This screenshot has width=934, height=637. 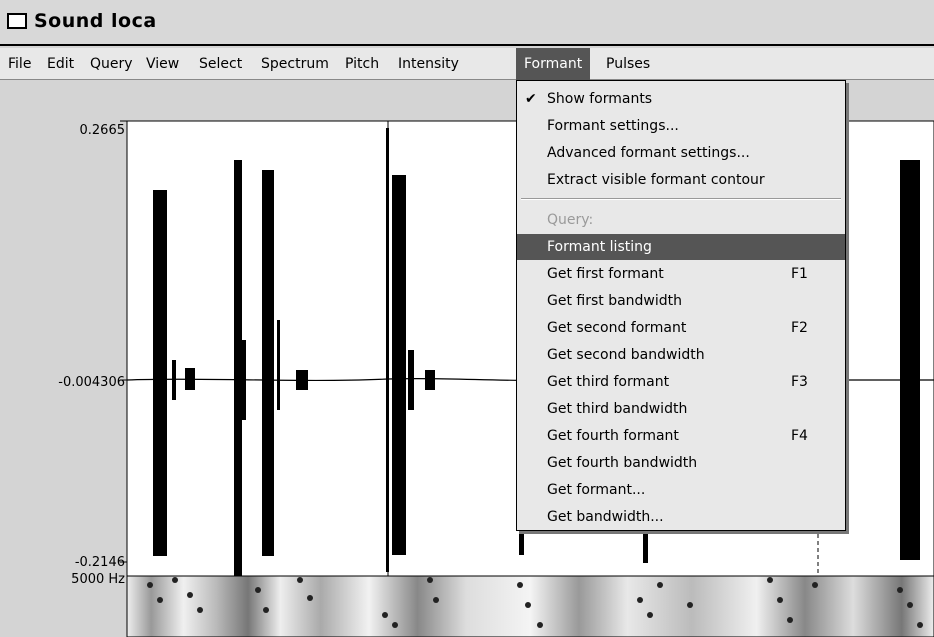 What do you see at coordinates (570, 220) in the screenshot?
I see `menu-section-query: Query:` at bounding box center [570, 220].